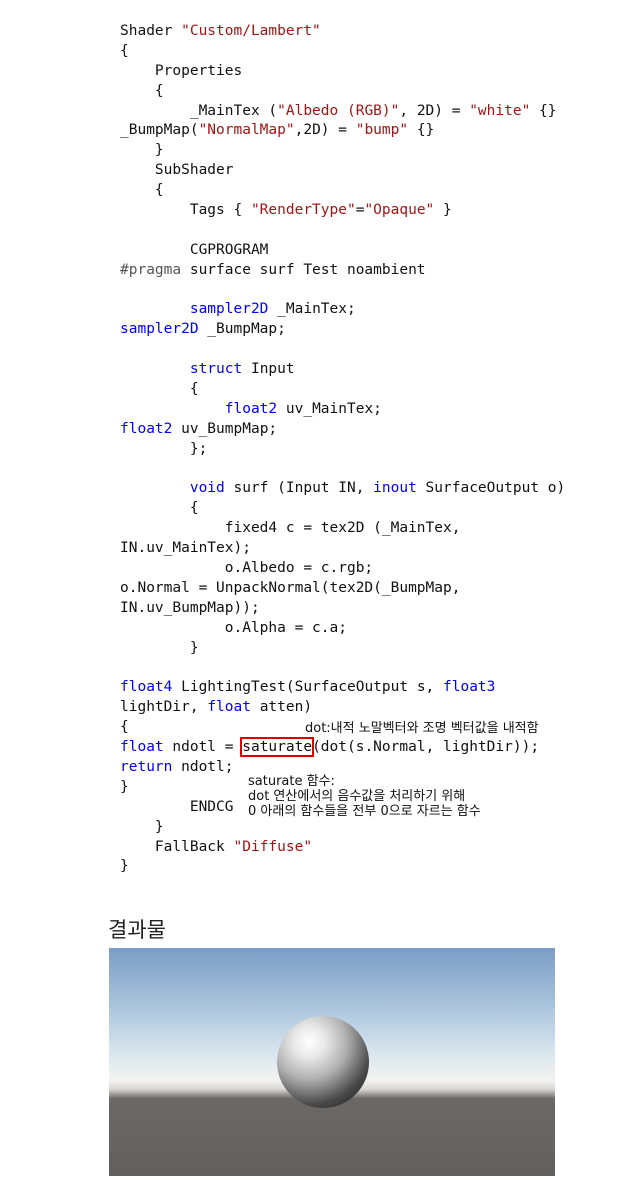 This screenshot has width=642, height=1200. I want to click on code-line: float2 uv_BumpMap;, so click(370, 430).